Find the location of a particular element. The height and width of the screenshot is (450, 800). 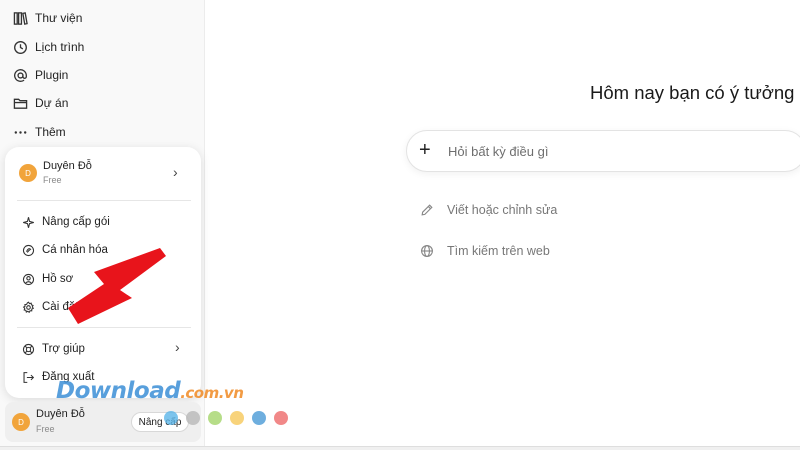

at-icon is located at coordinates (20, 75).